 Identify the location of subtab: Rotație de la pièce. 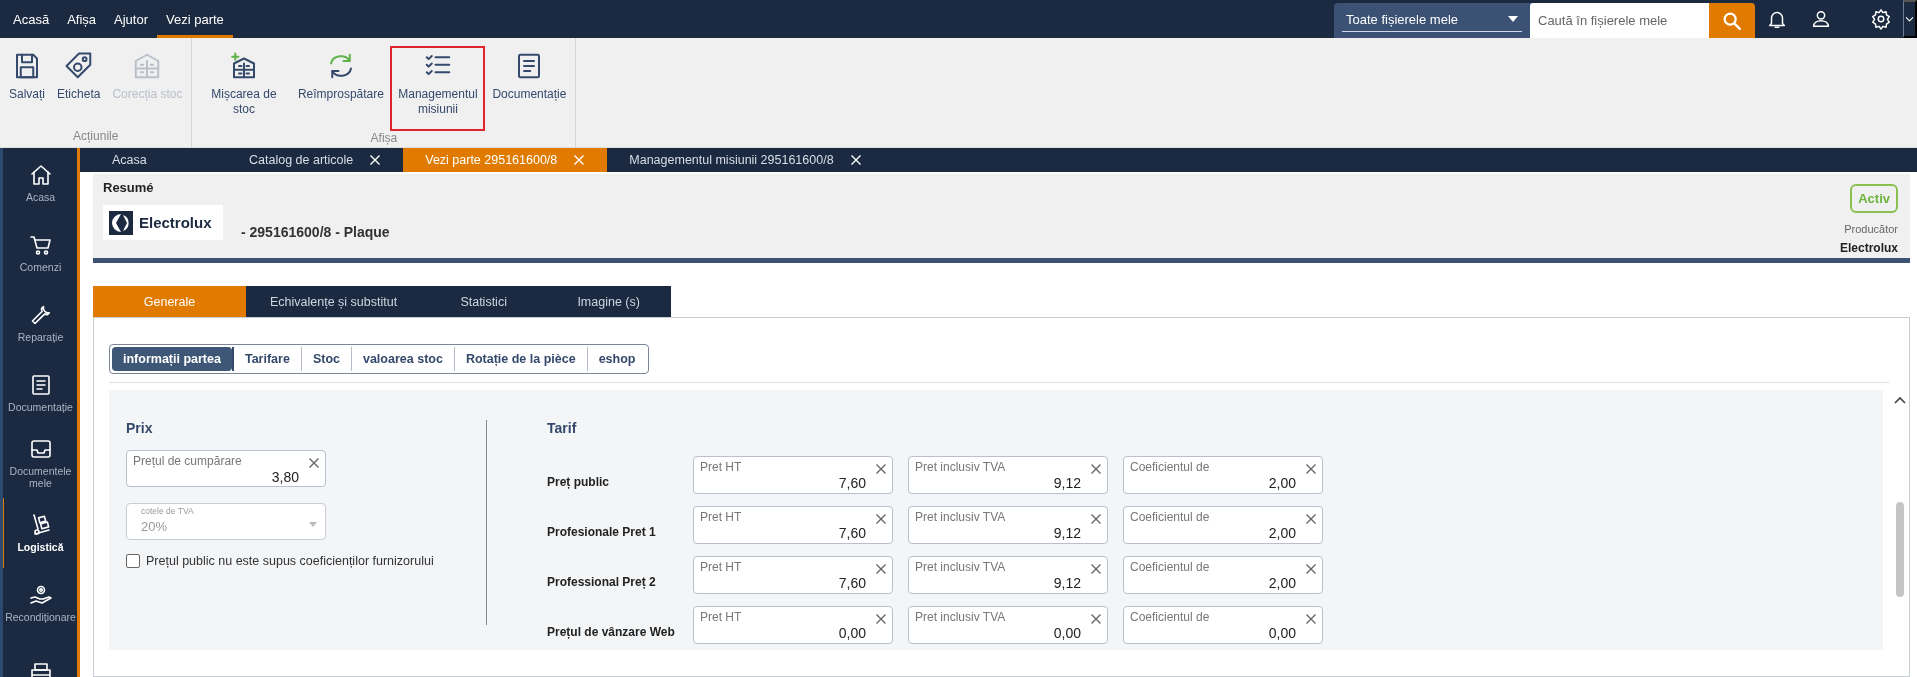
(520, 359).